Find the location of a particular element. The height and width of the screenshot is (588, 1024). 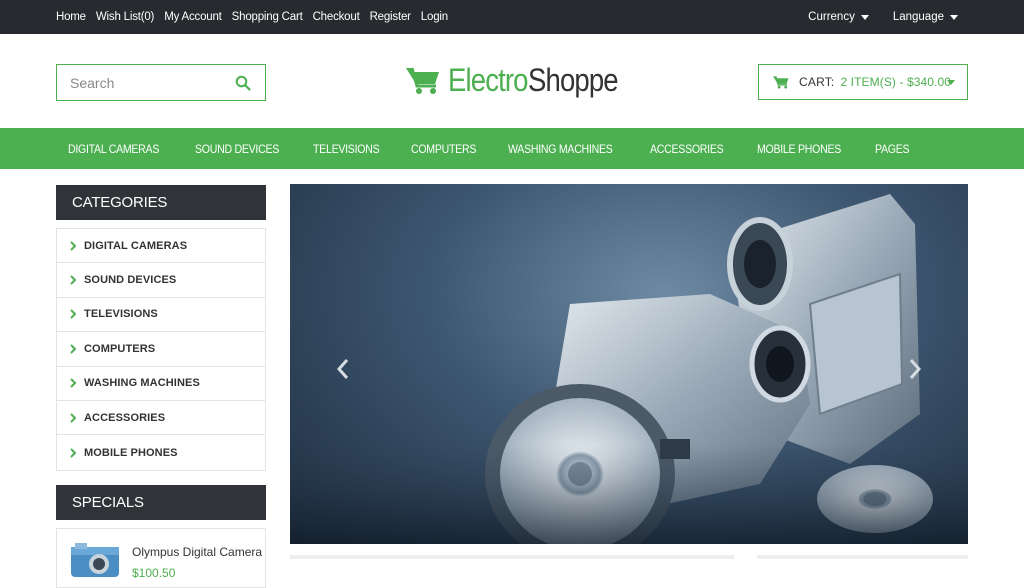

category-item-accessories: ACCESSORIES is located at coordinates (161, 418).